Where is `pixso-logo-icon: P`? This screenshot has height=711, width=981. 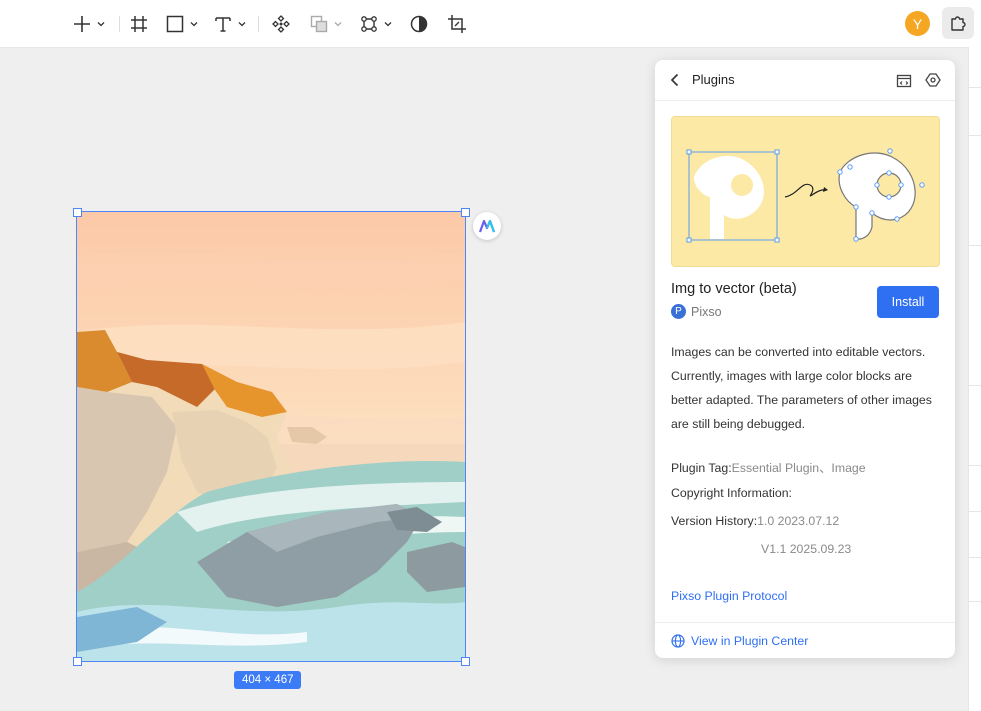
pixso-logo-icon: P is located at coordinates (678, 311).